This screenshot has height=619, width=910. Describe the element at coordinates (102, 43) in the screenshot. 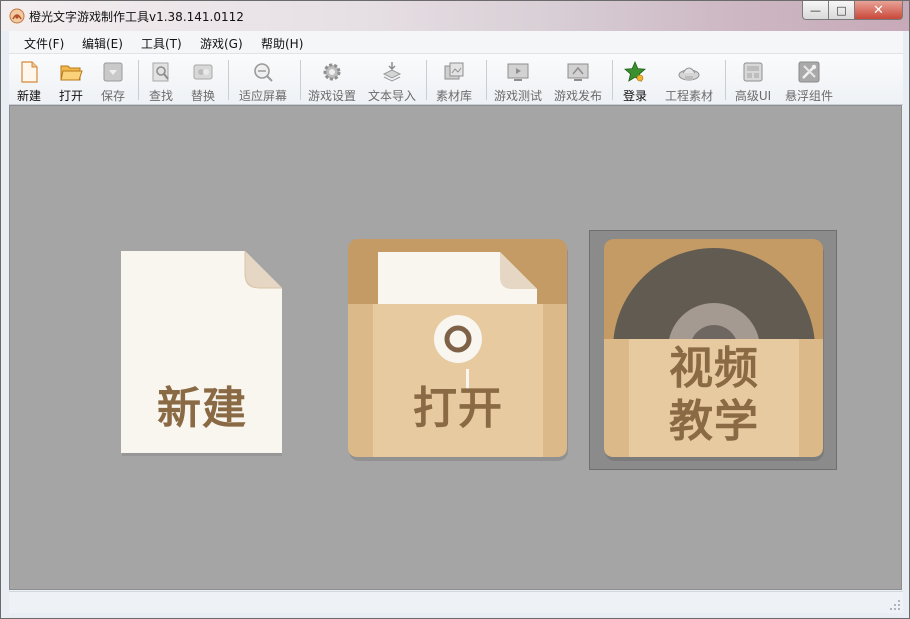

I see `menu-edit: 编辑(E)` at that location.